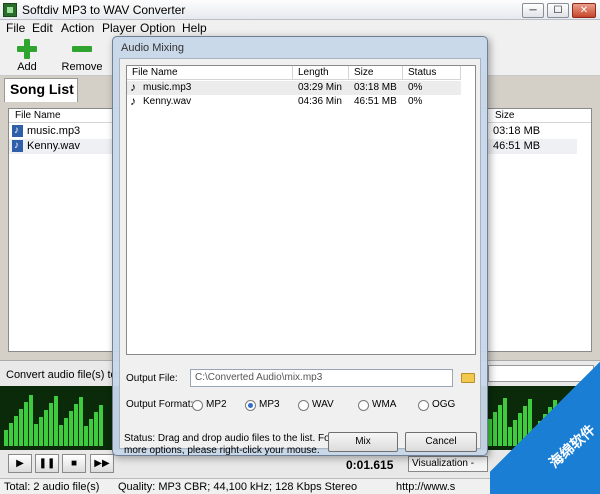  What do you see at coordinates (300, 10) in the screenshot?
I see `title-bar: Softdiv MP3 to WAV Converter ─ ☐ ✕` at bounding box center [300, 10].